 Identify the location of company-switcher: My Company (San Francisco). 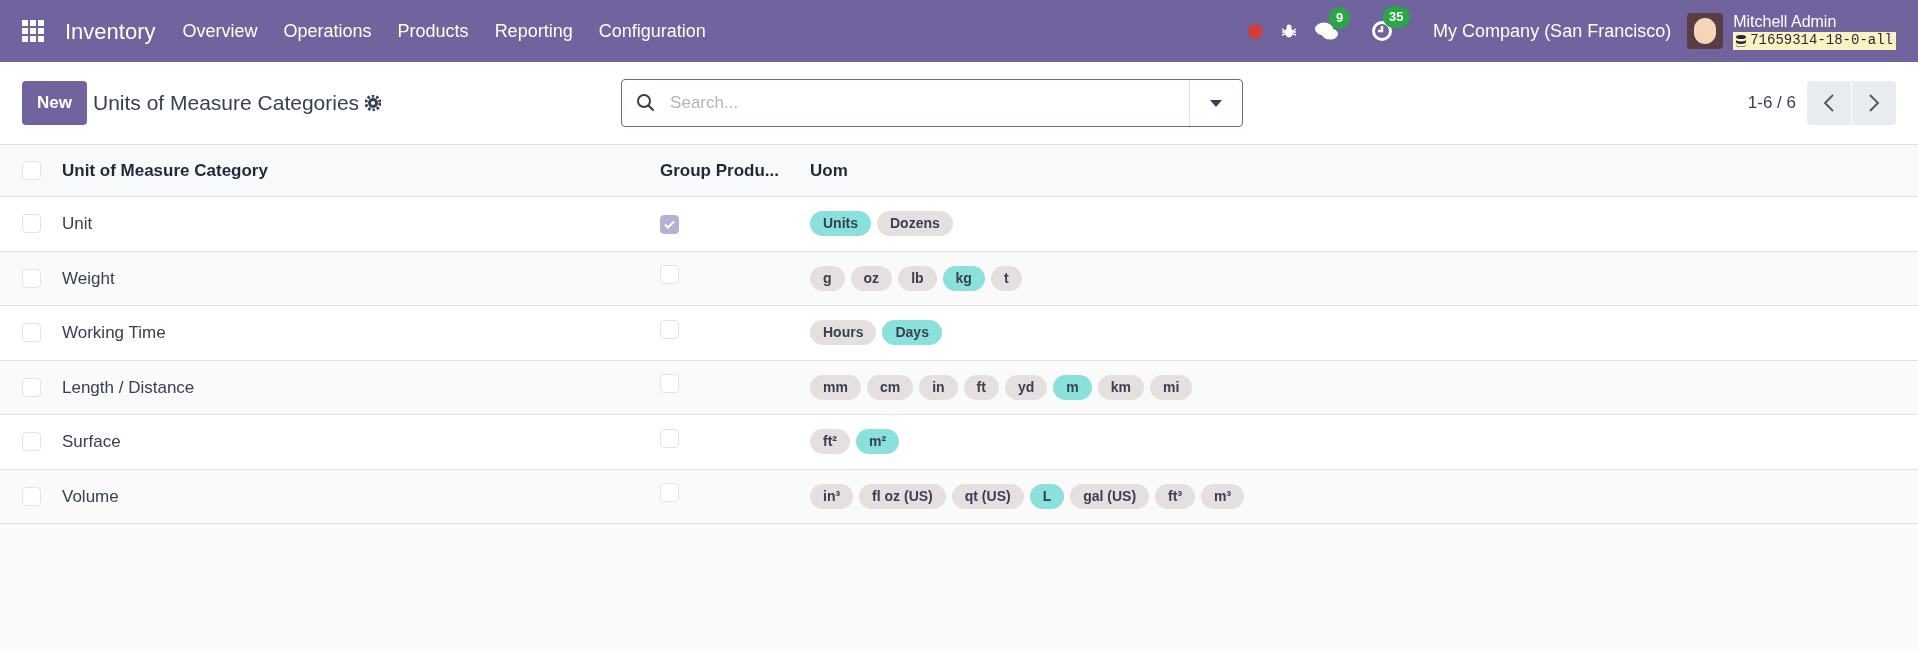
(1552, 31).